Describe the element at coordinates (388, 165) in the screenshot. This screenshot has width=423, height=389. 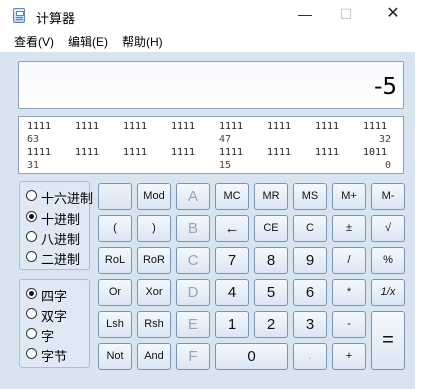
I see `bit-position: 0` at that location.